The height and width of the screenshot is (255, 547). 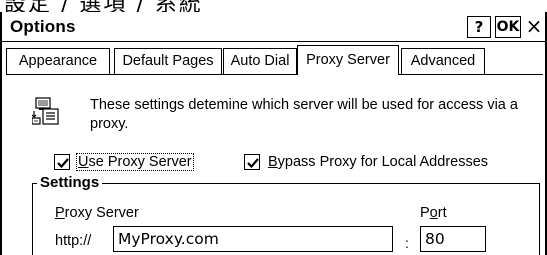 What do you see at coordinates (168, 61) in the screenshot?
I see `tab-default-pages: Default Pages` at bounding box center [168, 61].